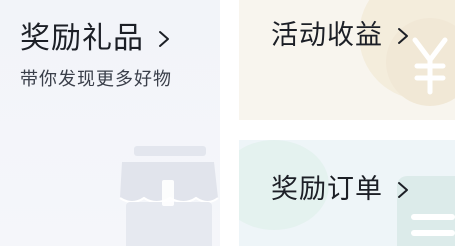  What do you see at coordinates (327, 189) in the screenshot?
I see `reward-orders-title: 奖励订单` at bounding box center [327, 189].